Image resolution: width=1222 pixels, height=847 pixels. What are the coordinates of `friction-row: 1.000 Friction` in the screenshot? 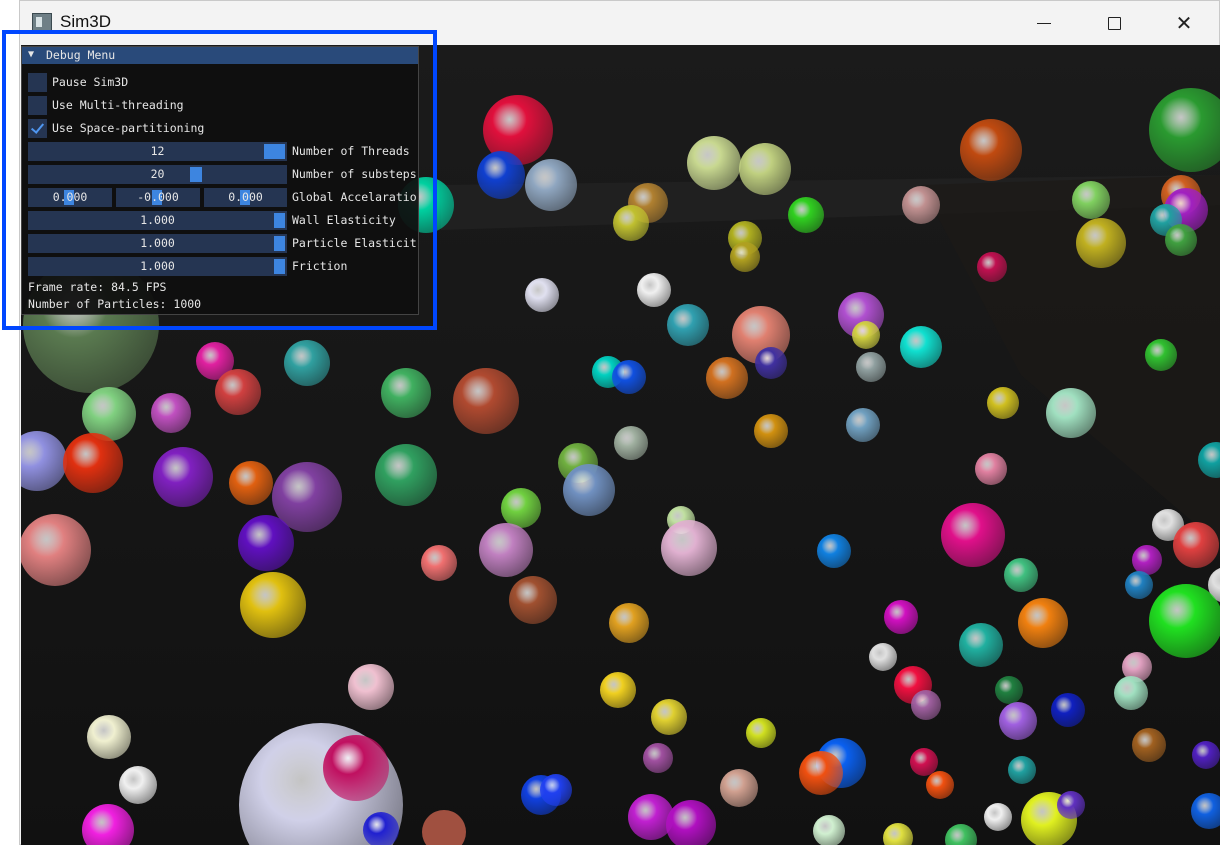 It's located at (224, 266).